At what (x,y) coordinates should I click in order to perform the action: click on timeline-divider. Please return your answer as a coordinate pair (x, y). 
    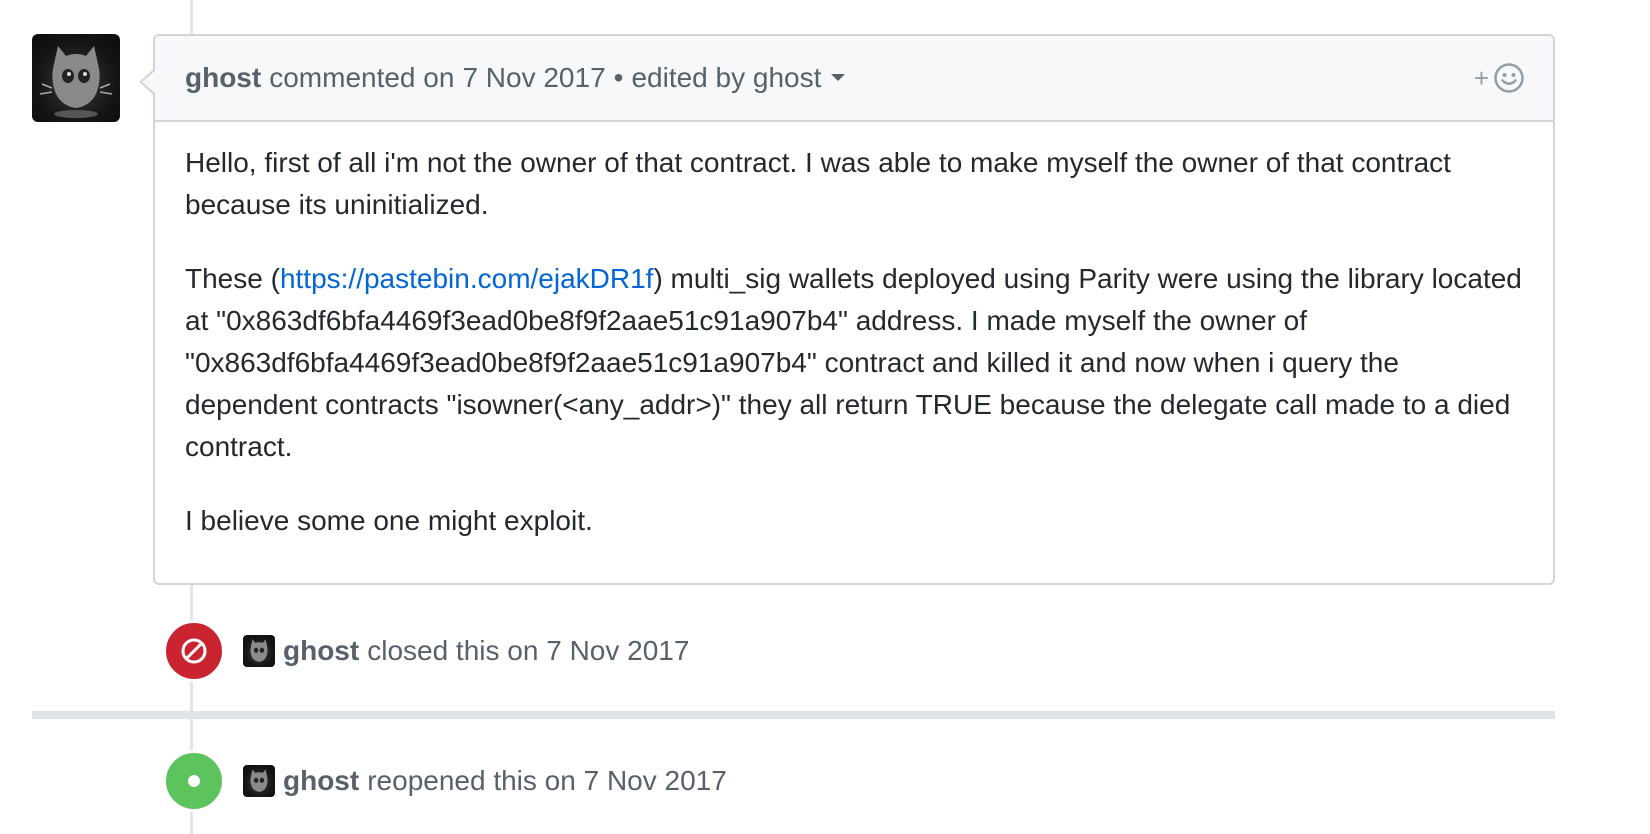
    Looking at the image, I should click on (793, 715).